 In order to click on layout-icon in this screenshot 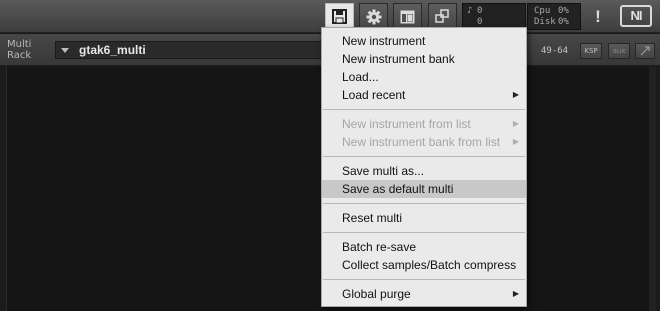, I will do `click(407, 16)`.